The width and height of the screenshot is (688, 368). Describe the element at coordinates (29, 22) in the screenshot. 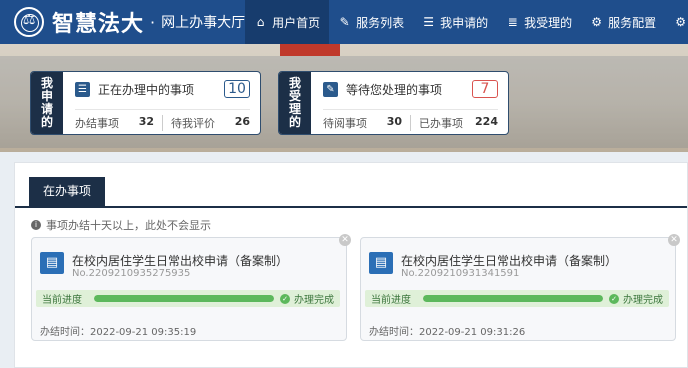

I see `university-logo-icon` at that location.